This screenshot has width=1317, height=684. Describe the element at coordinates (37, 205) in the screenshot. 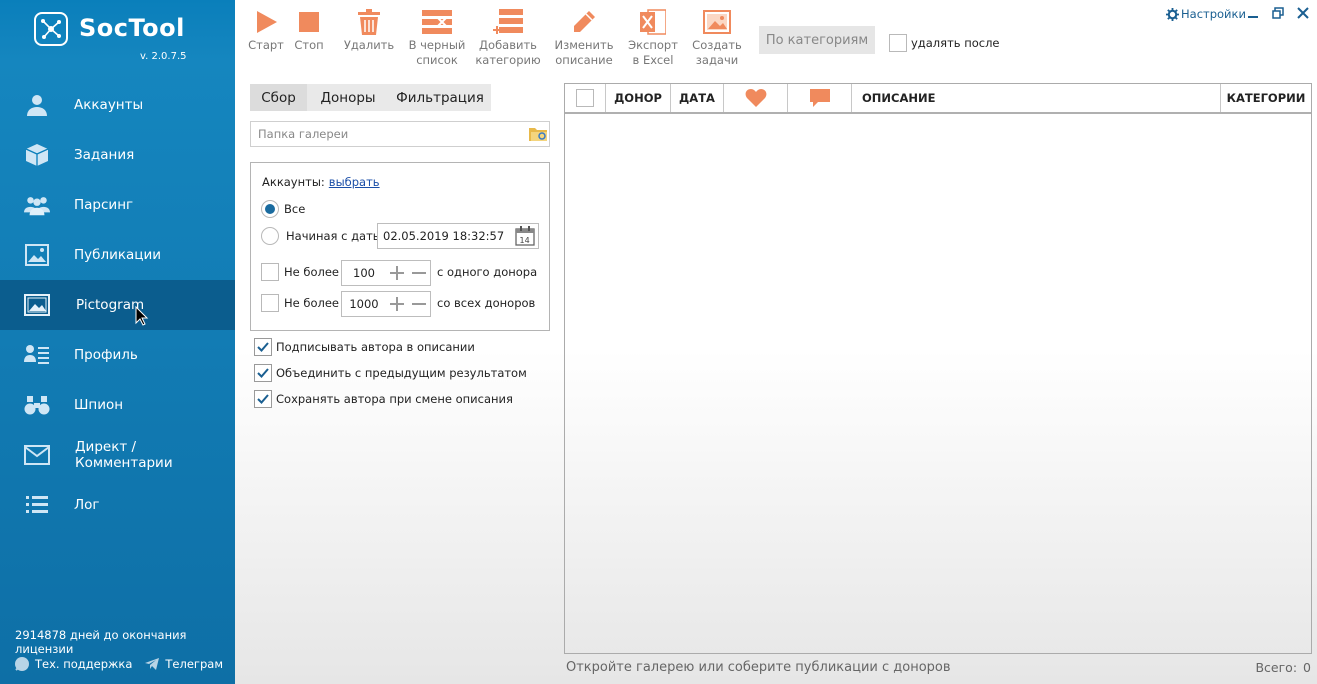

I see `users-icon` at that location.